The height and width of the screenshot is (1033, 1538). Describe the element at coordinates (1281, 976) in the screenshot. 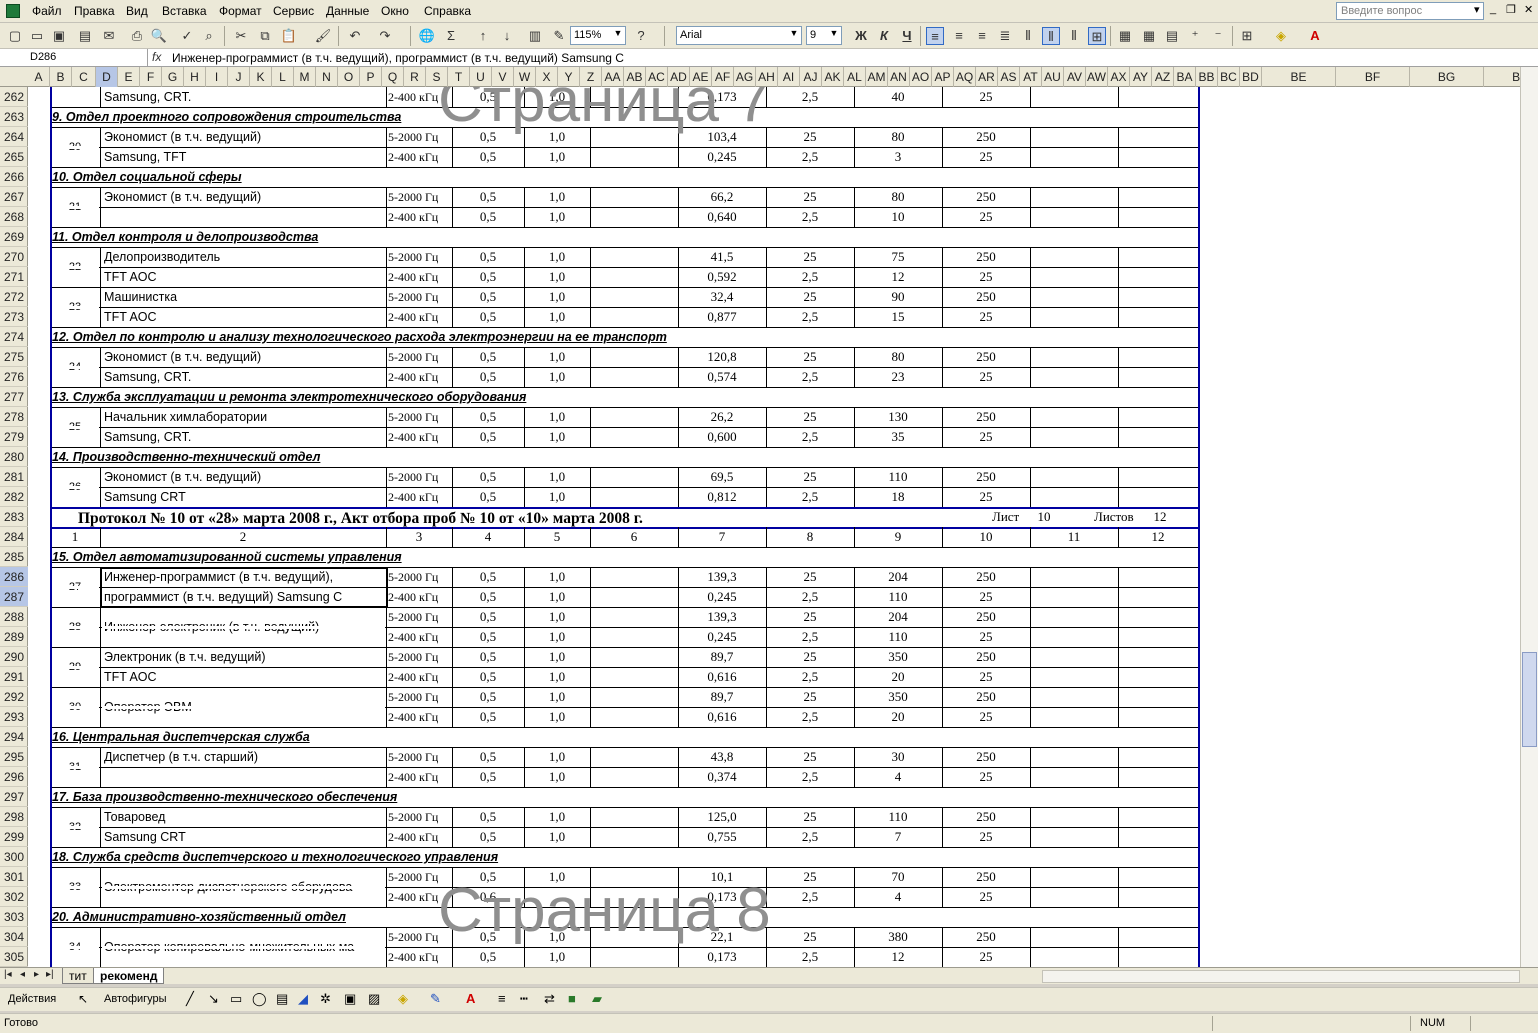

I see `horizontal-scrollbar` at that location.